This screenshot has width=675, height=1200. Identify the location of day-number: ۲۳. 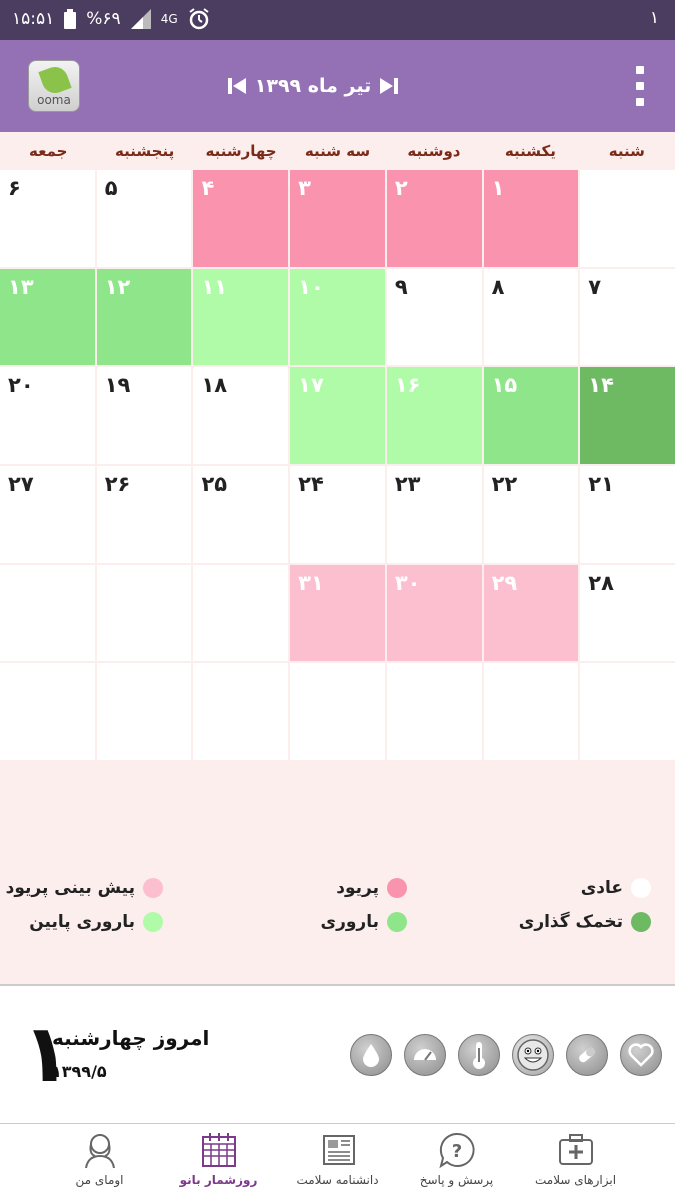
(407, 483).